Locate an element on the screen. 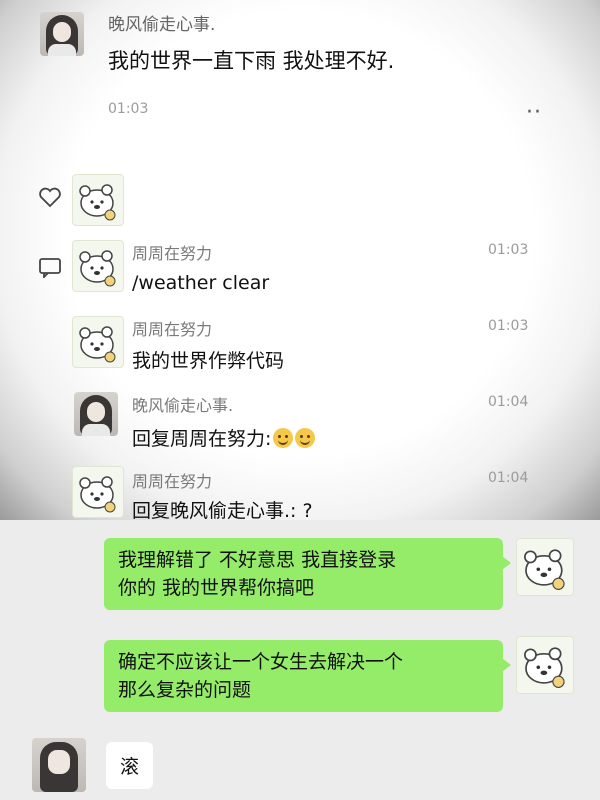  heart-icon is located at coordinates (50, 199).